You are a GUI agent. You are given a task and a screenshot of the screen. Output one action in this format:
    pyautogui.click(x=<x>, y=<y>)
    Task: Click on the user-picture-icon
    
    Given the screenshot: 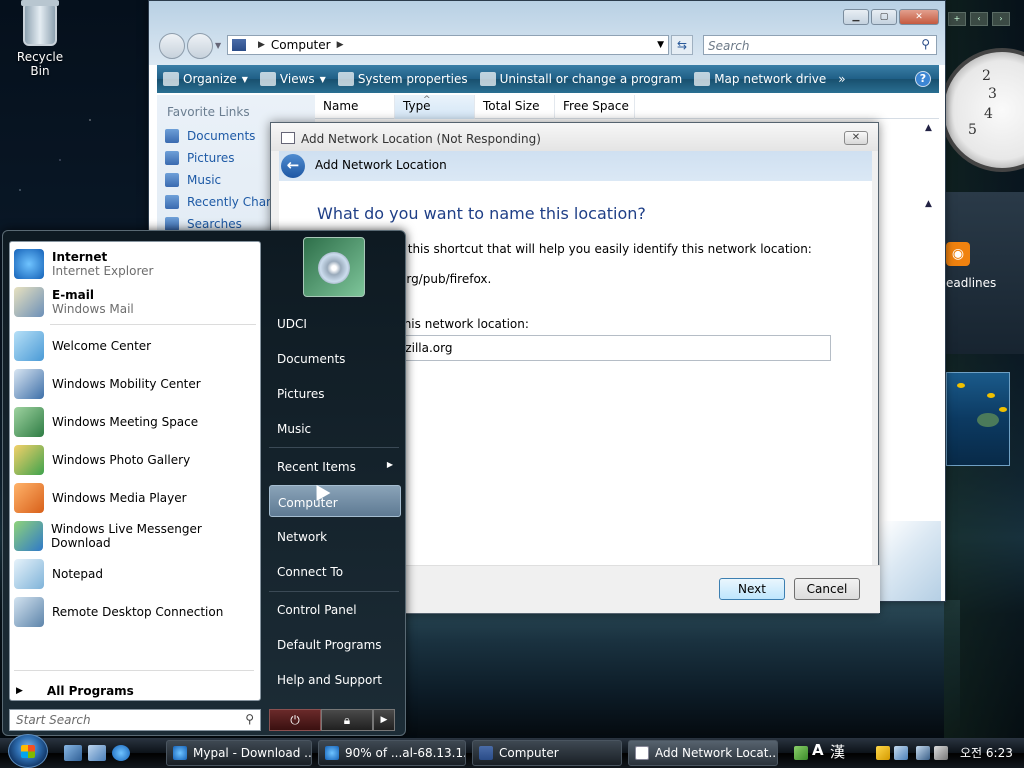 What is the action you would take?
    pyautogui.click(x=334, y=267)
    